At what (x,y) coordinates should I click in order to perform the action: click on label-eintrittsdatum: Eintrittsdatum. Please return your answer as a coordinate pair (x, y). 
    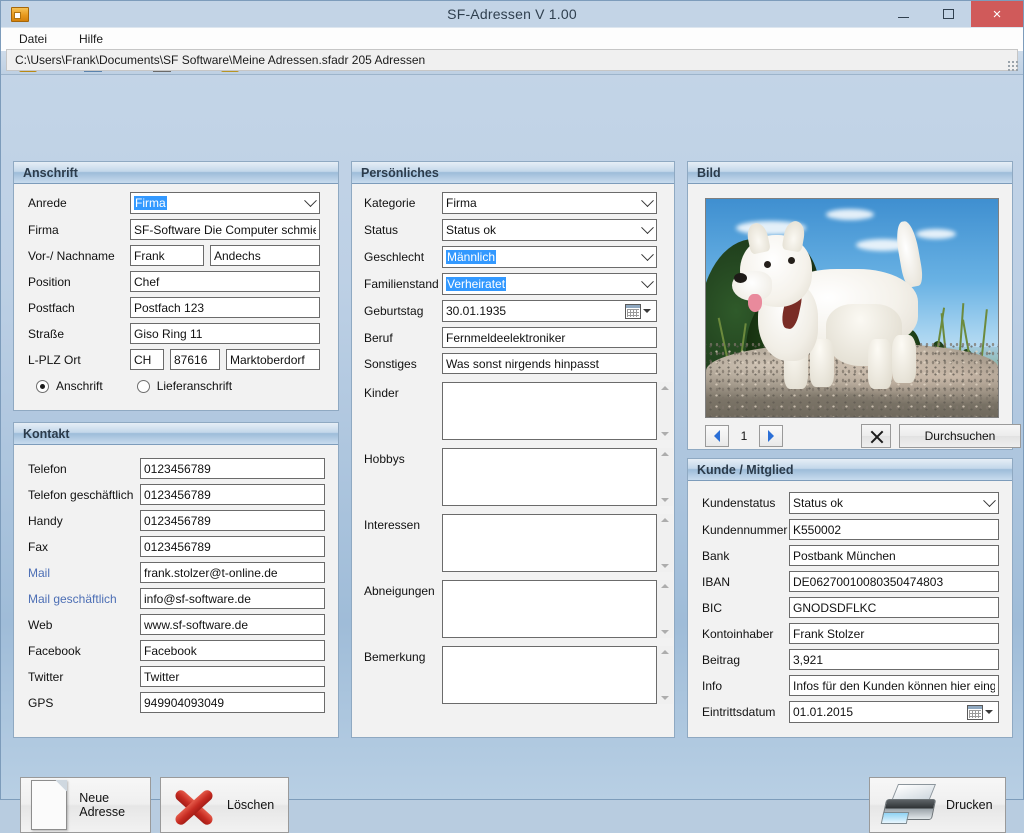
    Looking at the image, I should click on (739, 712).